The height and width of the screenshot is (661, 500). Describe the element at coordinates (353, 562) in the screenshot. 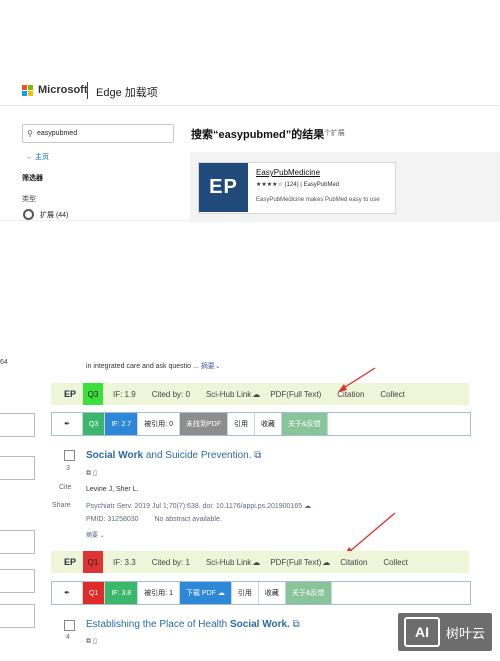

I see `citation-link: Citation` at that location.